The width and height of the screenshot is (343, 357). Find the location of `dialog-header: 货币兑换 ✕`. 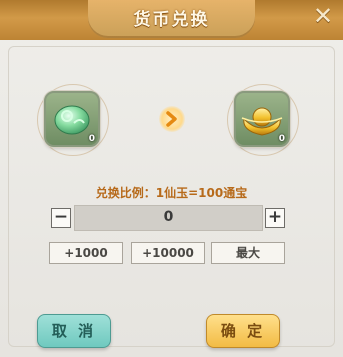

dialog-header: 货币兑换 ✕ is located at coordinates (171, 20).